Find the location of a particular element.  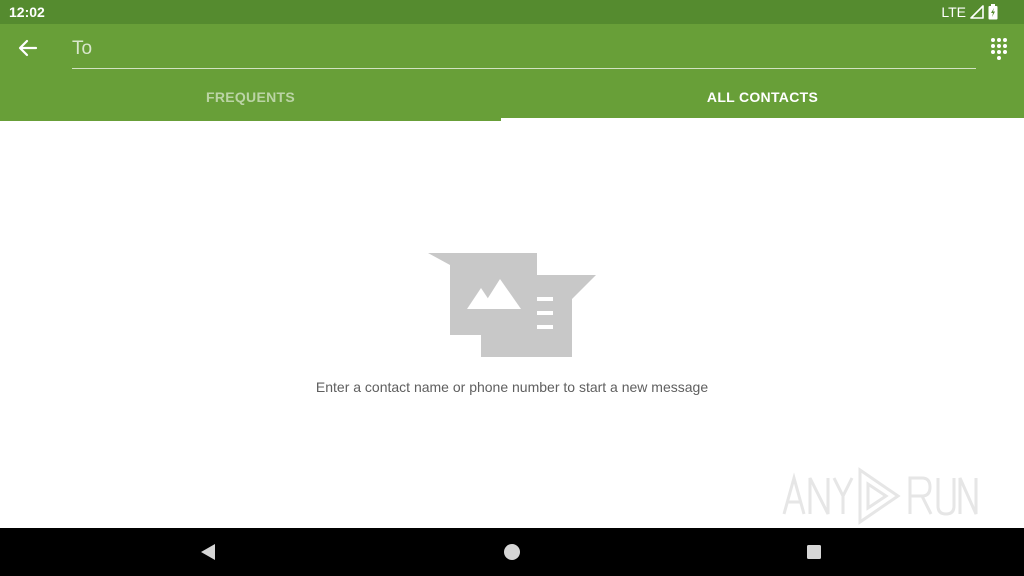

dialpad-icon is located at coordinates (999, 49).